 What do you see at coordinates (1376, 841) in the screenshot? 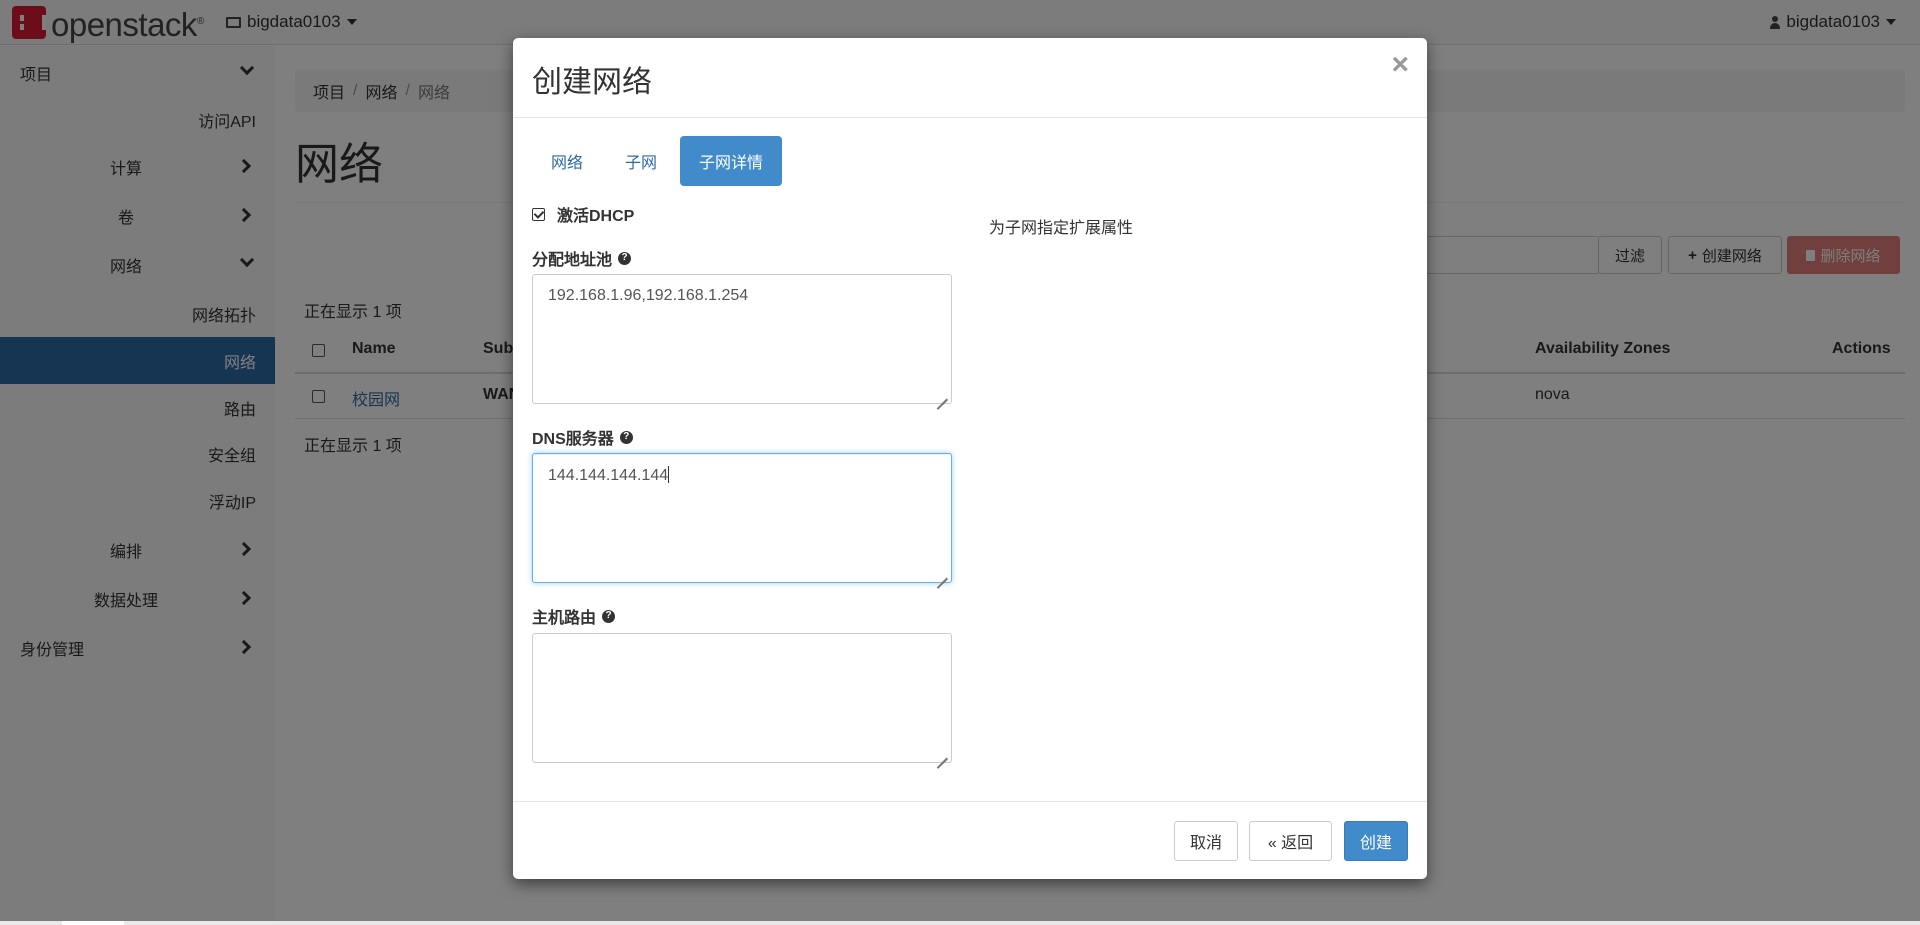
I see `create-button: 创建` at bounding box center [1376, 841].